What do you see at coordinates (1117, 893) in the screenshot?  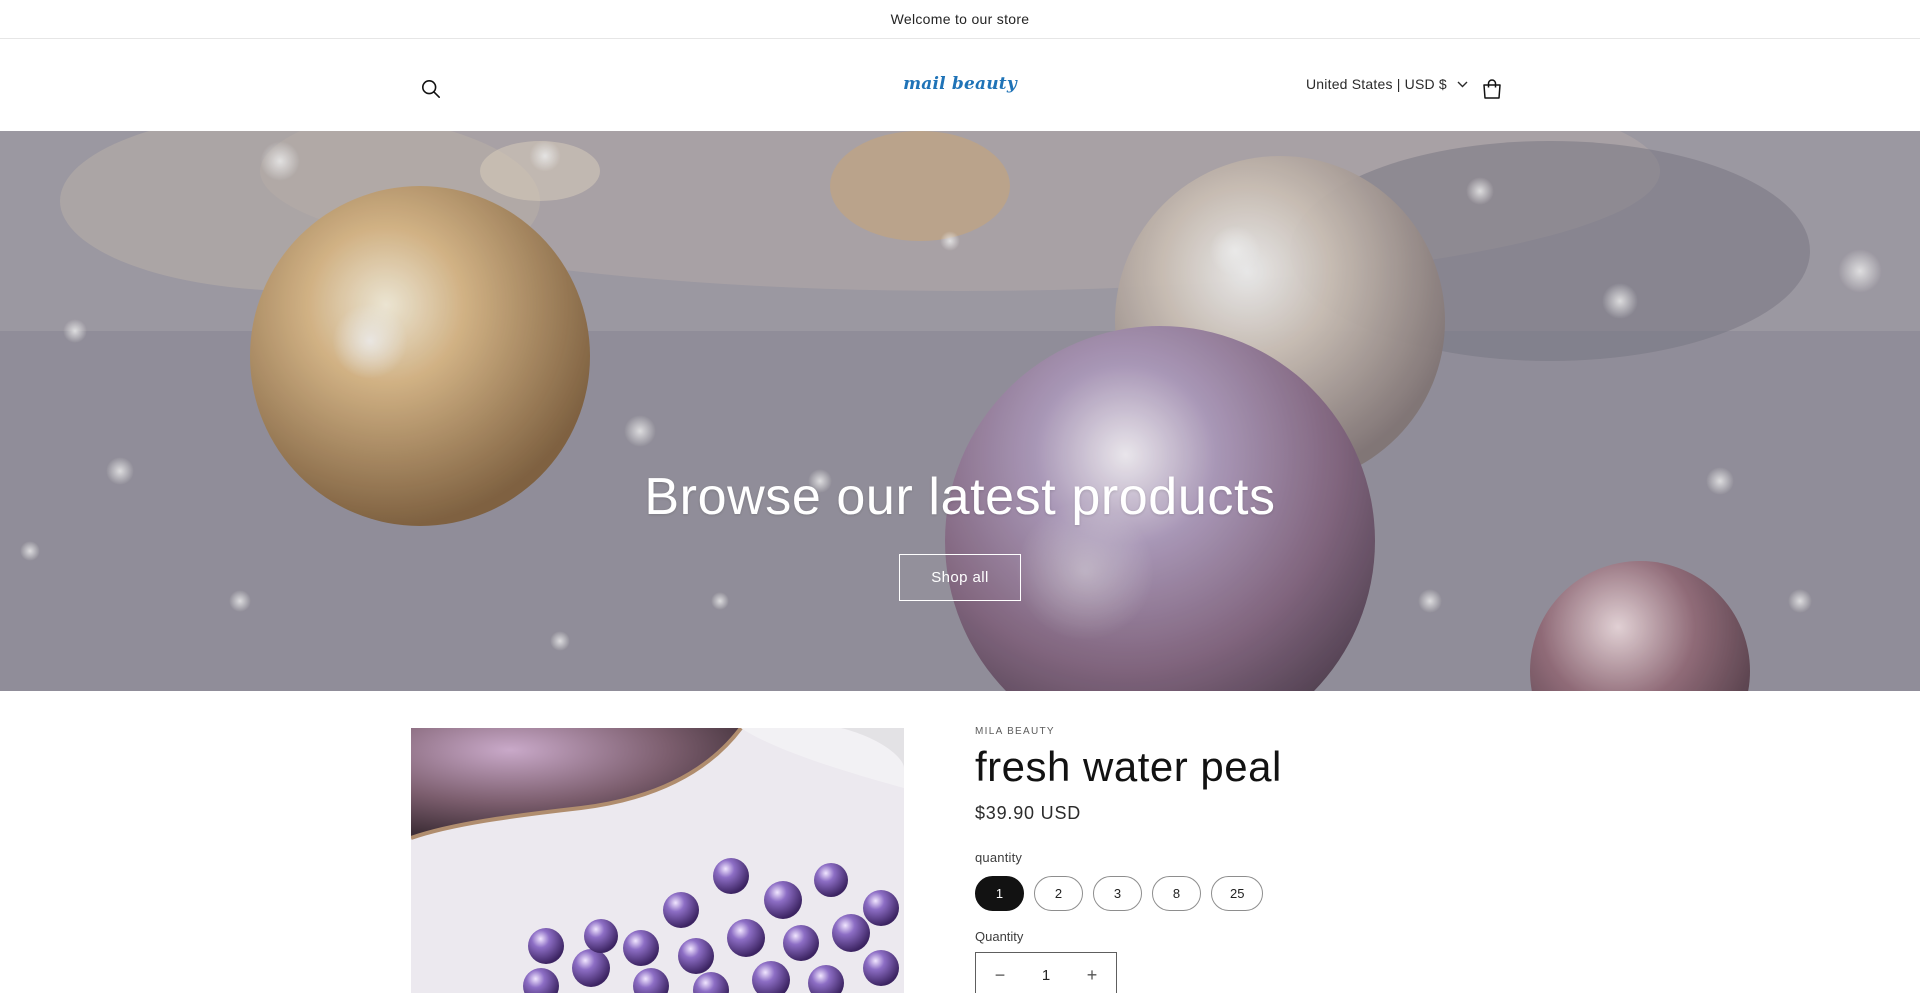 I see `variant-pill-3: 3` at bounding box center [1117, 893].